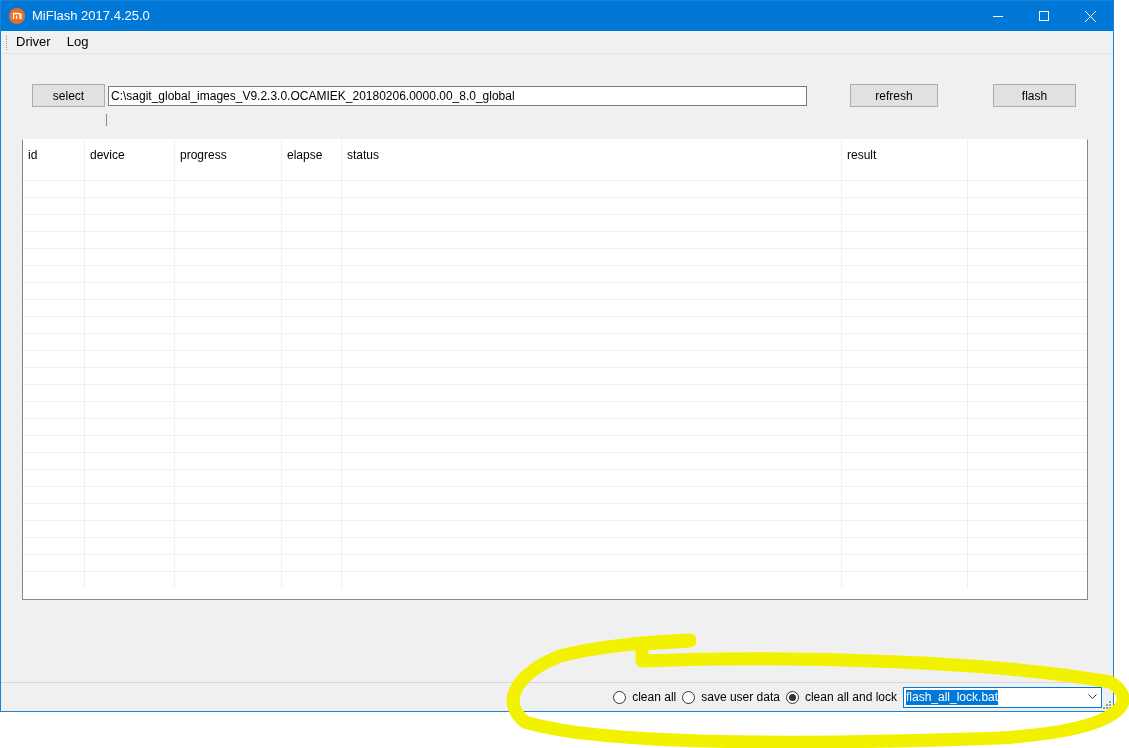  Describe the element at coordinates (645, 697) in the screenshot. I see `radio-option: clean all` at that location.